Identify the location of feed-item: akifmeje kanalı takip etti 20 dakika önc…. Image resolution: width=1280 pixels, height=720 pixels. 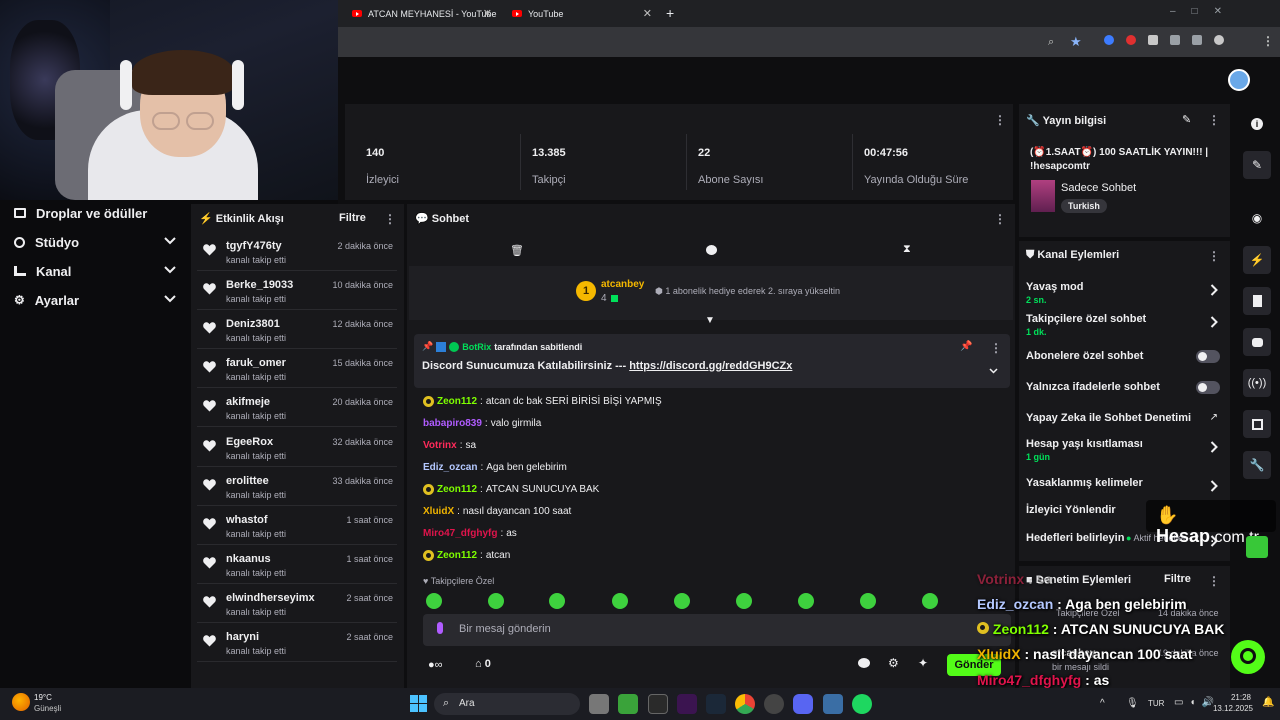
(297, 408).